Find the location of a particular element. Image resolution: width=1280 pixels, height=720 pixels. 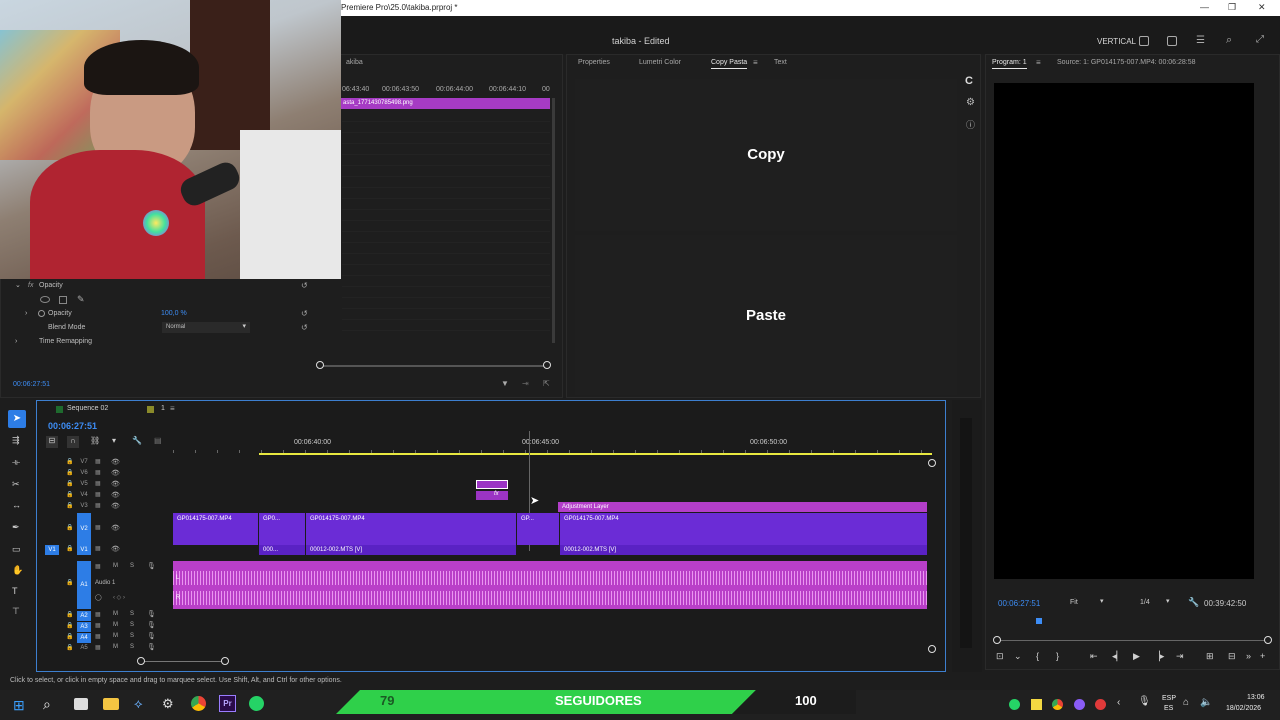

sequence-tab: Sequence 02 is located at coordinates (87, 408).